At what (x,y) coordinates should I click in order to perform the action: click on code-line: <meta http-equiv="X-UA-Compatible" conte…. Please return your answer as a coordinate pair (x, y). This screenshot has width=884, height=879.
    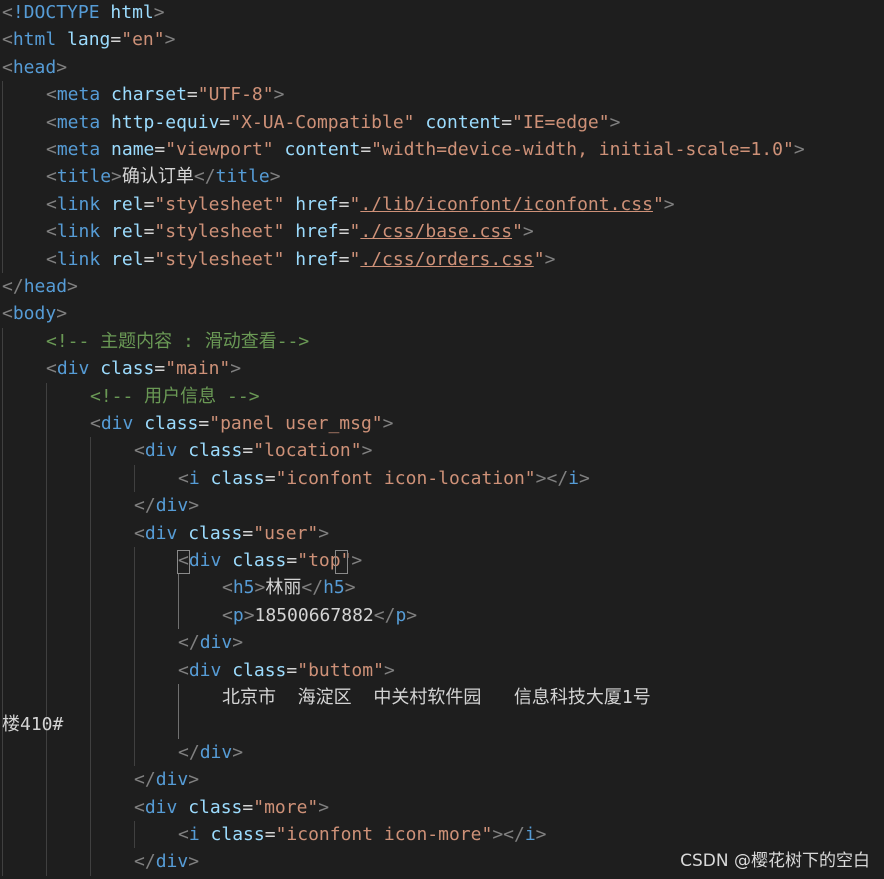
    Looking at the image, I should click on (333, 122).